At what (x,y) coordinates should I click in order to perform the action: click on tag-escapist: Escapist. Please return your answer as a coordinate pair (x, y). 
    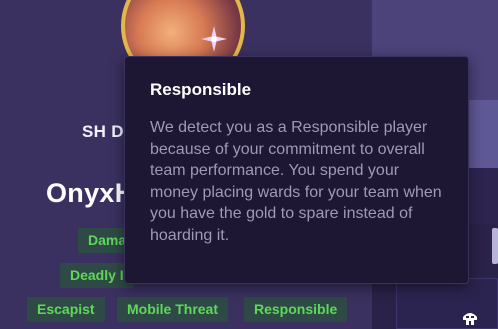
    Looking at the image, I should click on (66, 309).